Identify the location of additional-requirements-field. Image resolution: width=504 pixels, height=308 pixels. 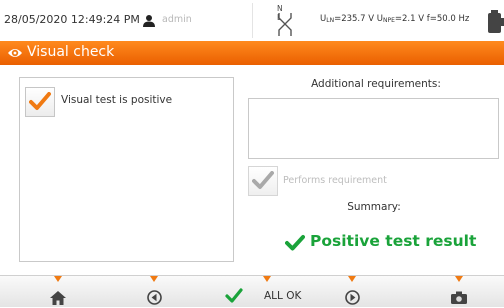
(373, 128).